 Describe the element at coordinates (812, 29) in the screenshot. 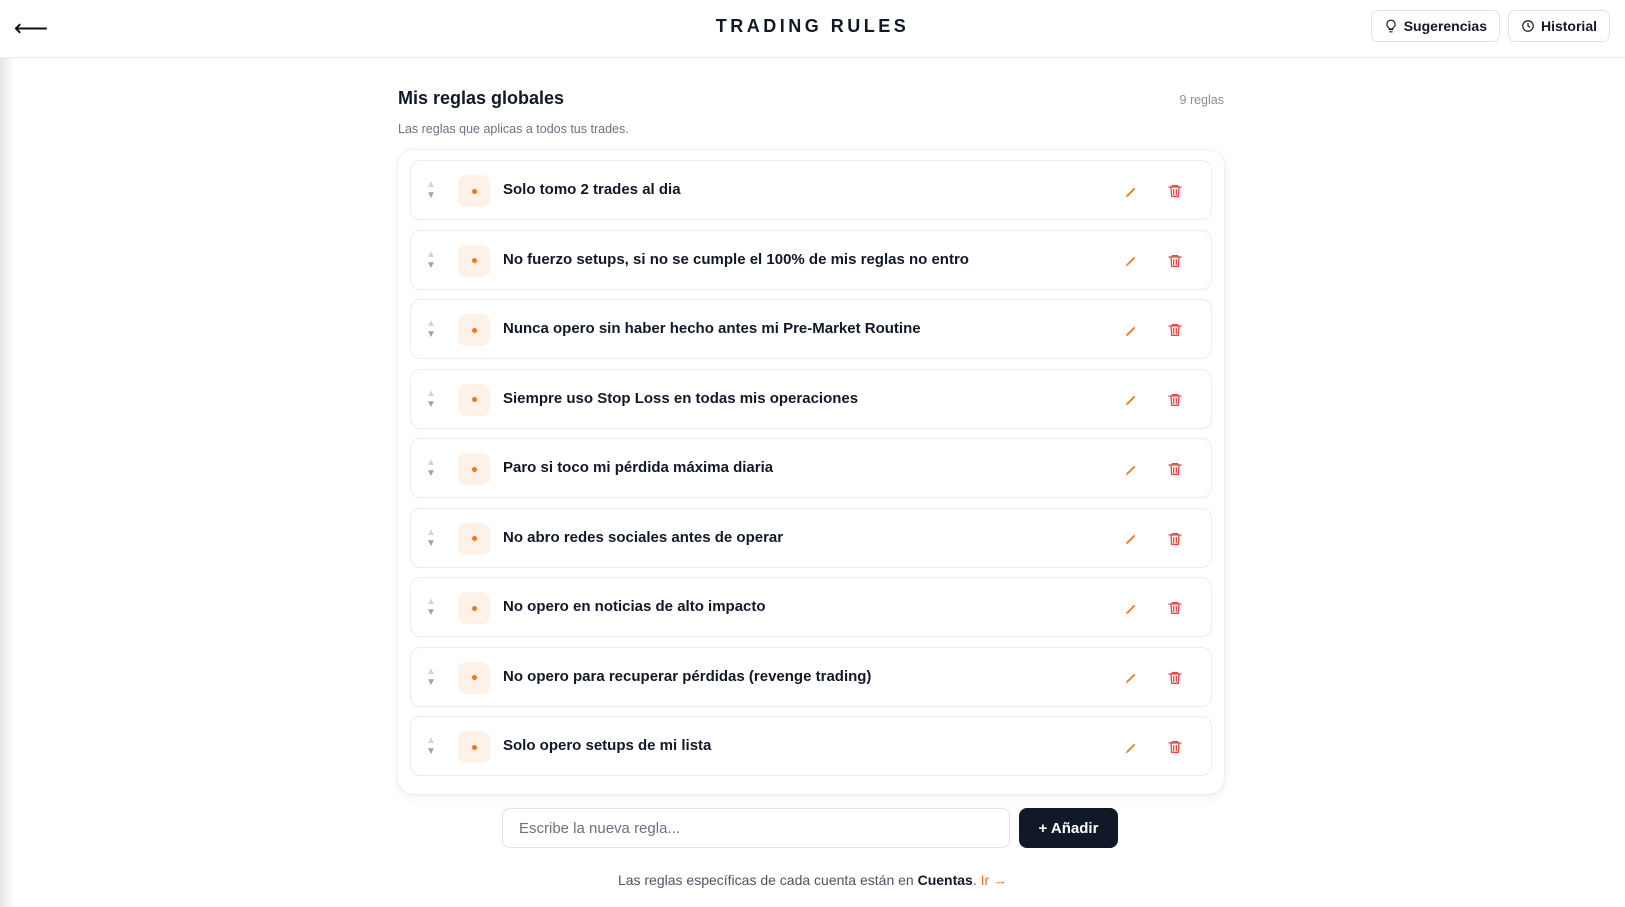

I see `top-bar: ⟵ TRADING RULES Sugerencias Historial` at that location.